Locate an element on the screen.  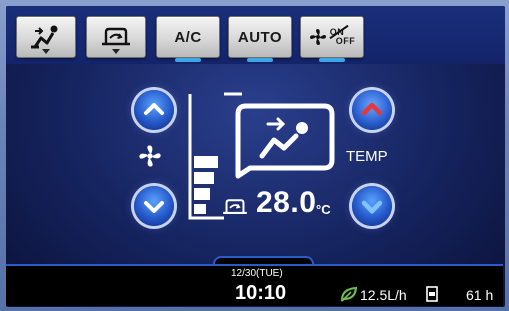
temperature-unit: °C is located at coordinates (323, 209).